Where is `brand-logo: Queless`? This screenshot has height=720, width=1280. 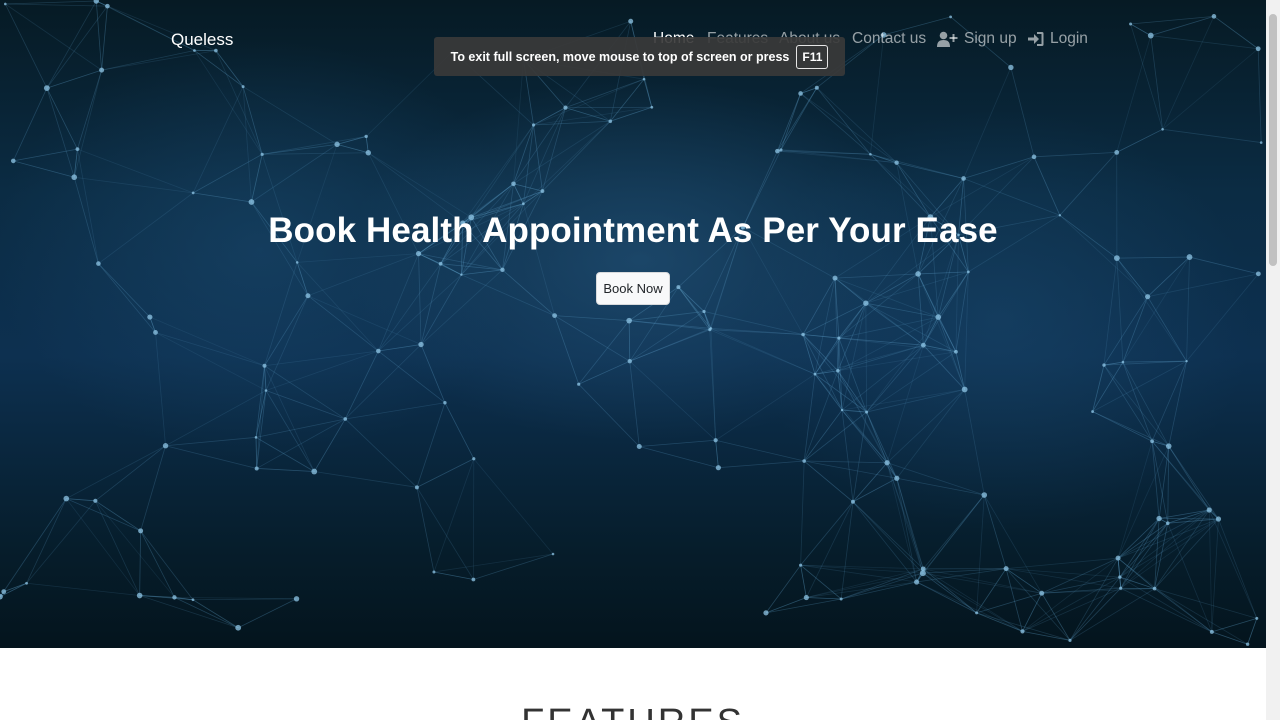 brand-logo: Queless is located at coordinates (202, 40).